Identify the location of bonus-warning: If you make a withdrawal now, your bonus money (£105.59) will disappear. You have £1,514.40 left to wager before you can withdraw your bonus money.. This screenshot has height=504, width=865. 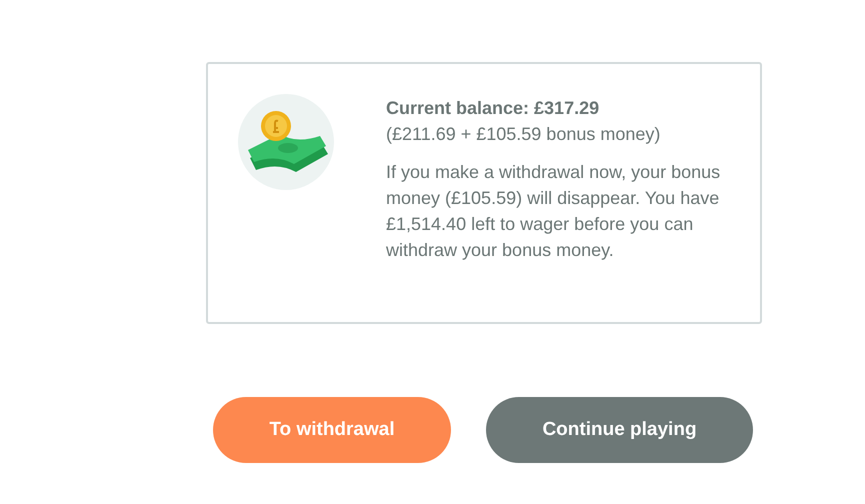
(554, 211).